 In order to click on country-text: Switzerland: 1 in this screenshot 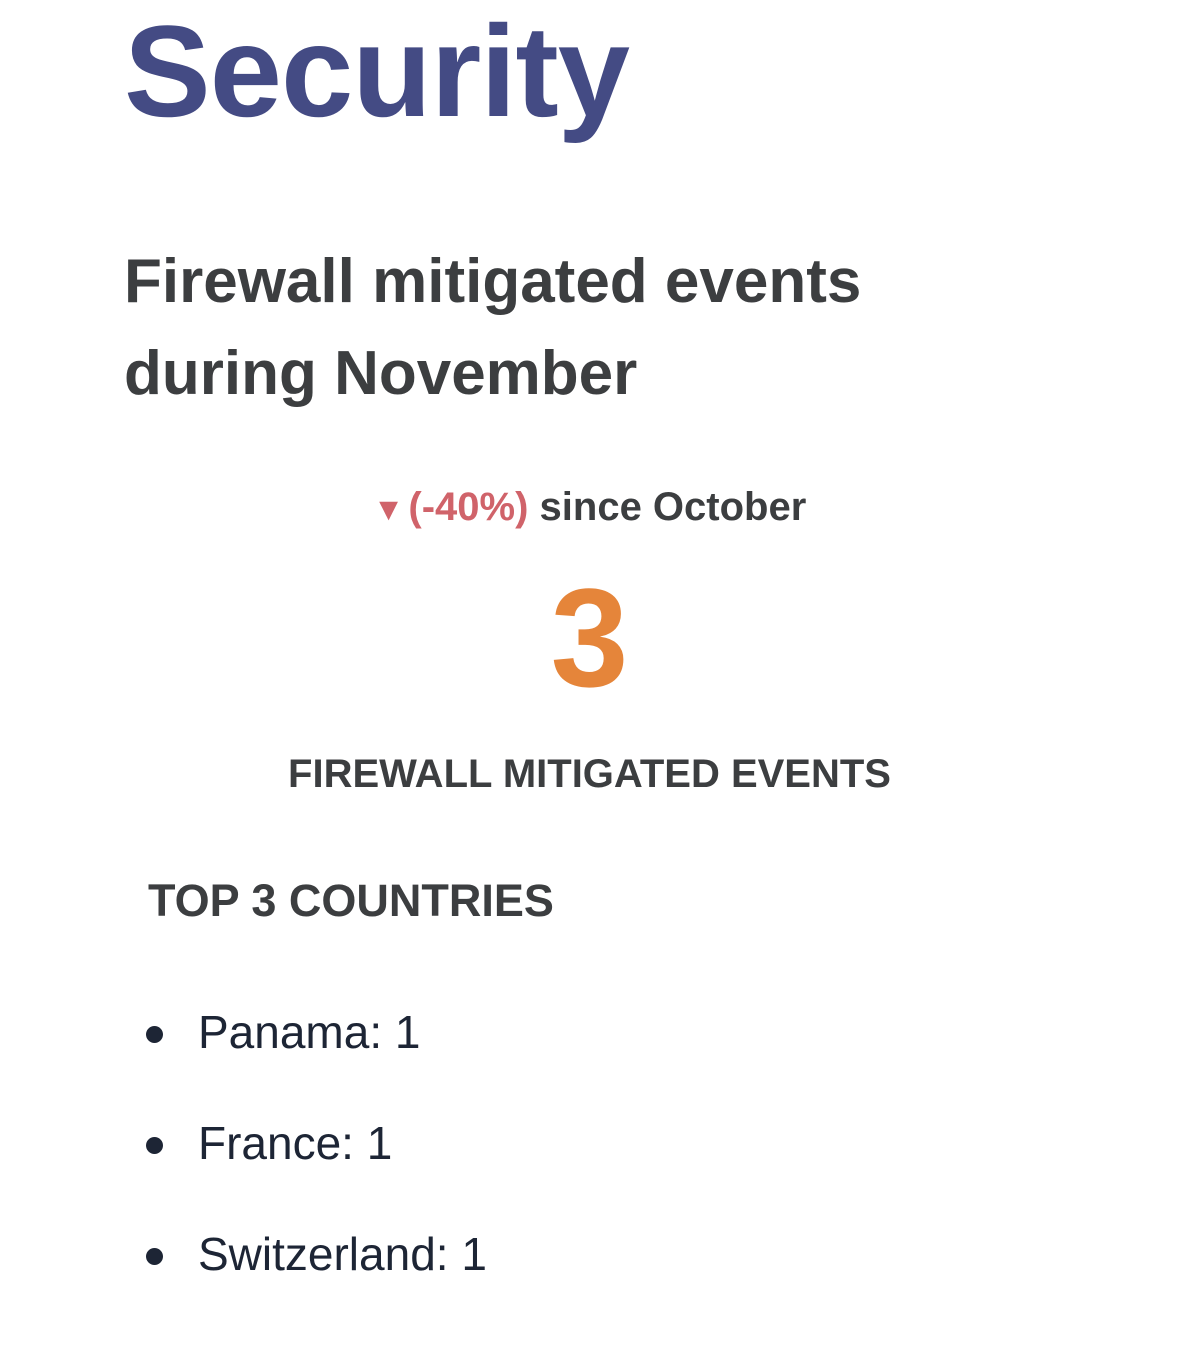, I will do `click(342, 1254)`.